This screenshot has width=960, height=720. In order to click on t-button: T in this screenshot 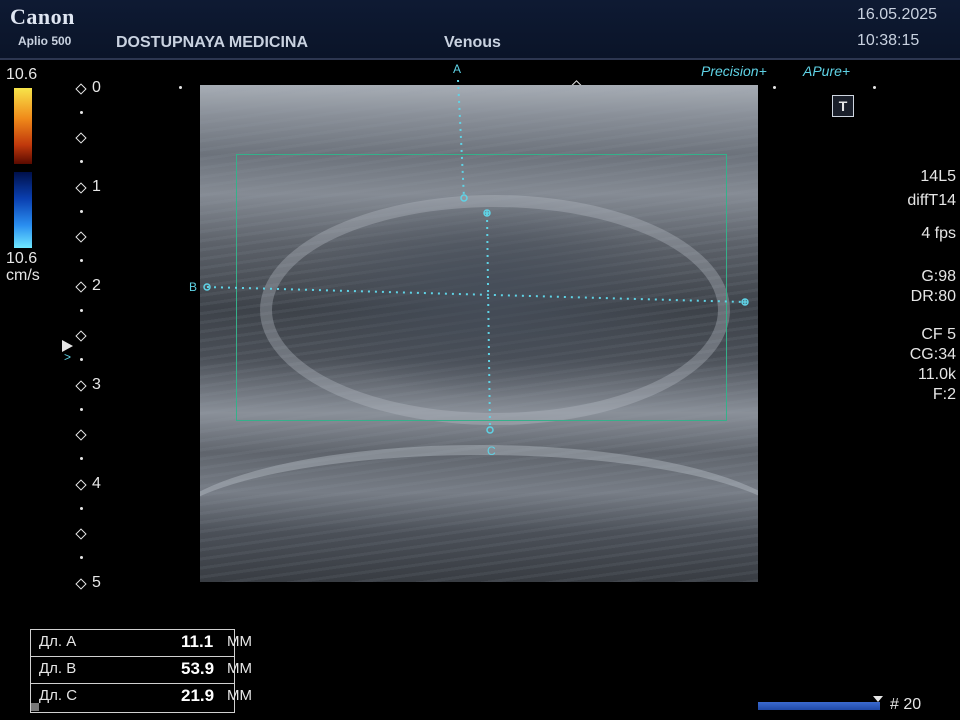, I will do `click(843, 106)`.